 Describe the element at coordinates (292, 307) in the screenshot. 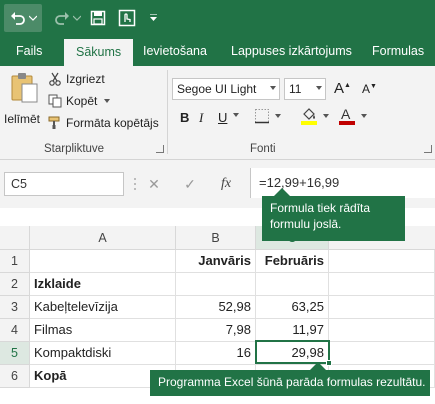

I see `cell-c3: 63,25` at that location.